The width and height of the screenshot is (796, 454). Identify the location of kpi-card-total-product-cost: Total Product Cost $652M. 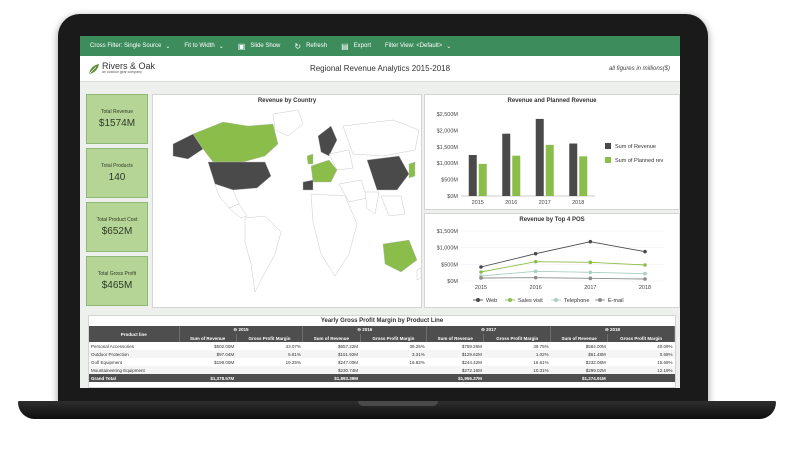
(117, 227).